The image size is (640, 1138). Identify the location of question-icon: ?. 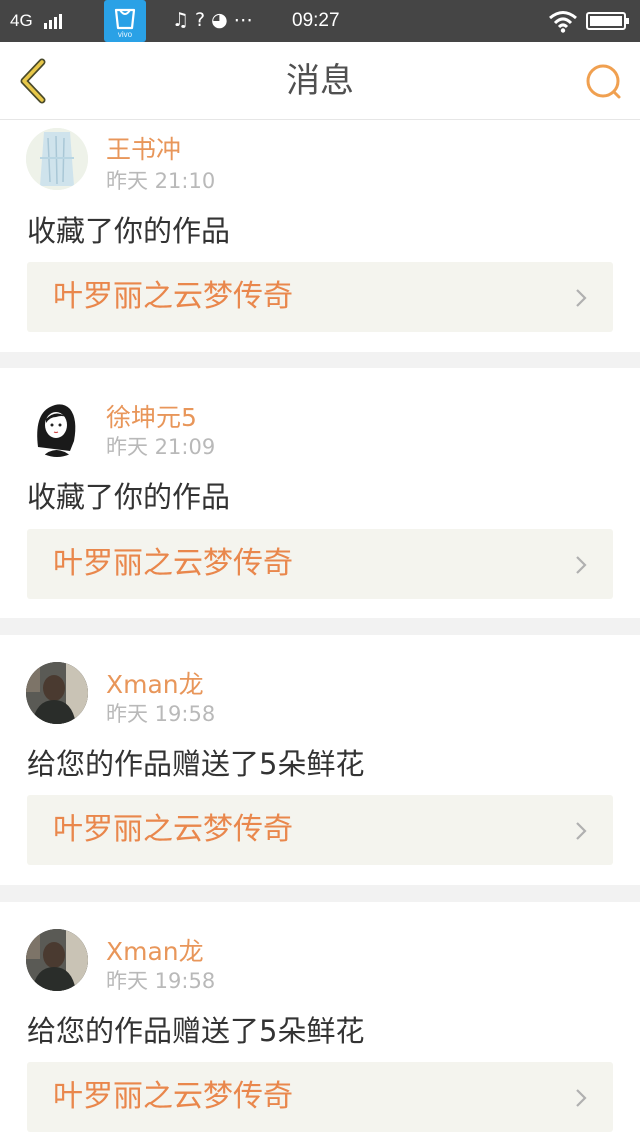
(203, 20).